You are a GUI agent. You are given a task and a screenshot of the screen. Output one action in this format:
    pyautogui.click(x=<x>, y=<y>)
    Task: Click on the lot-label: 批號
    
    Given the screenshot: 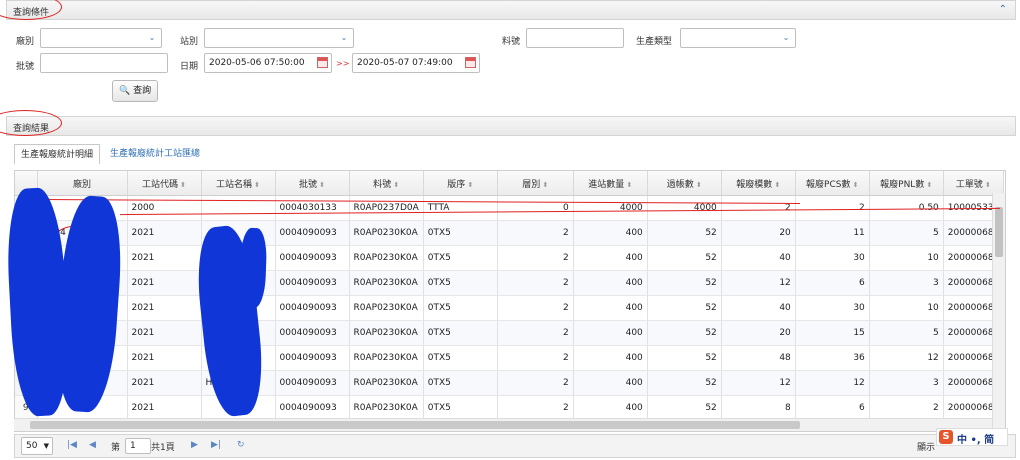 What is the action you would take?
    pyautogui.click(x=25, y=67)
    